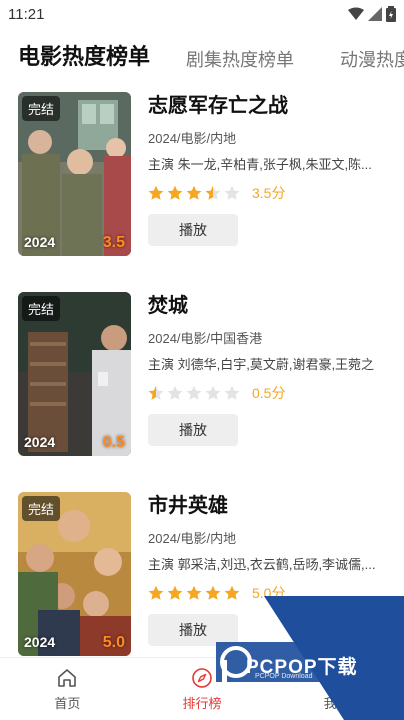 The image size is (404, 720). I want to click on movie-title: 志愿军存亡之战, so click(268, 106).